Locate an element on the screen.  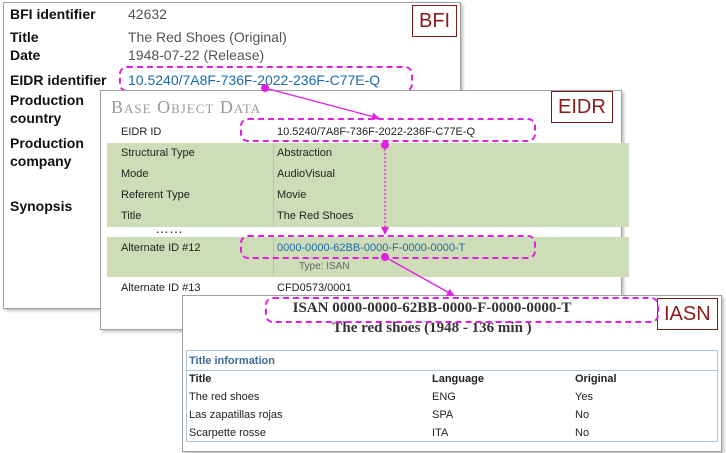
eidr-row-referent: Referent Type Movie is located at coordinates (368, 195).